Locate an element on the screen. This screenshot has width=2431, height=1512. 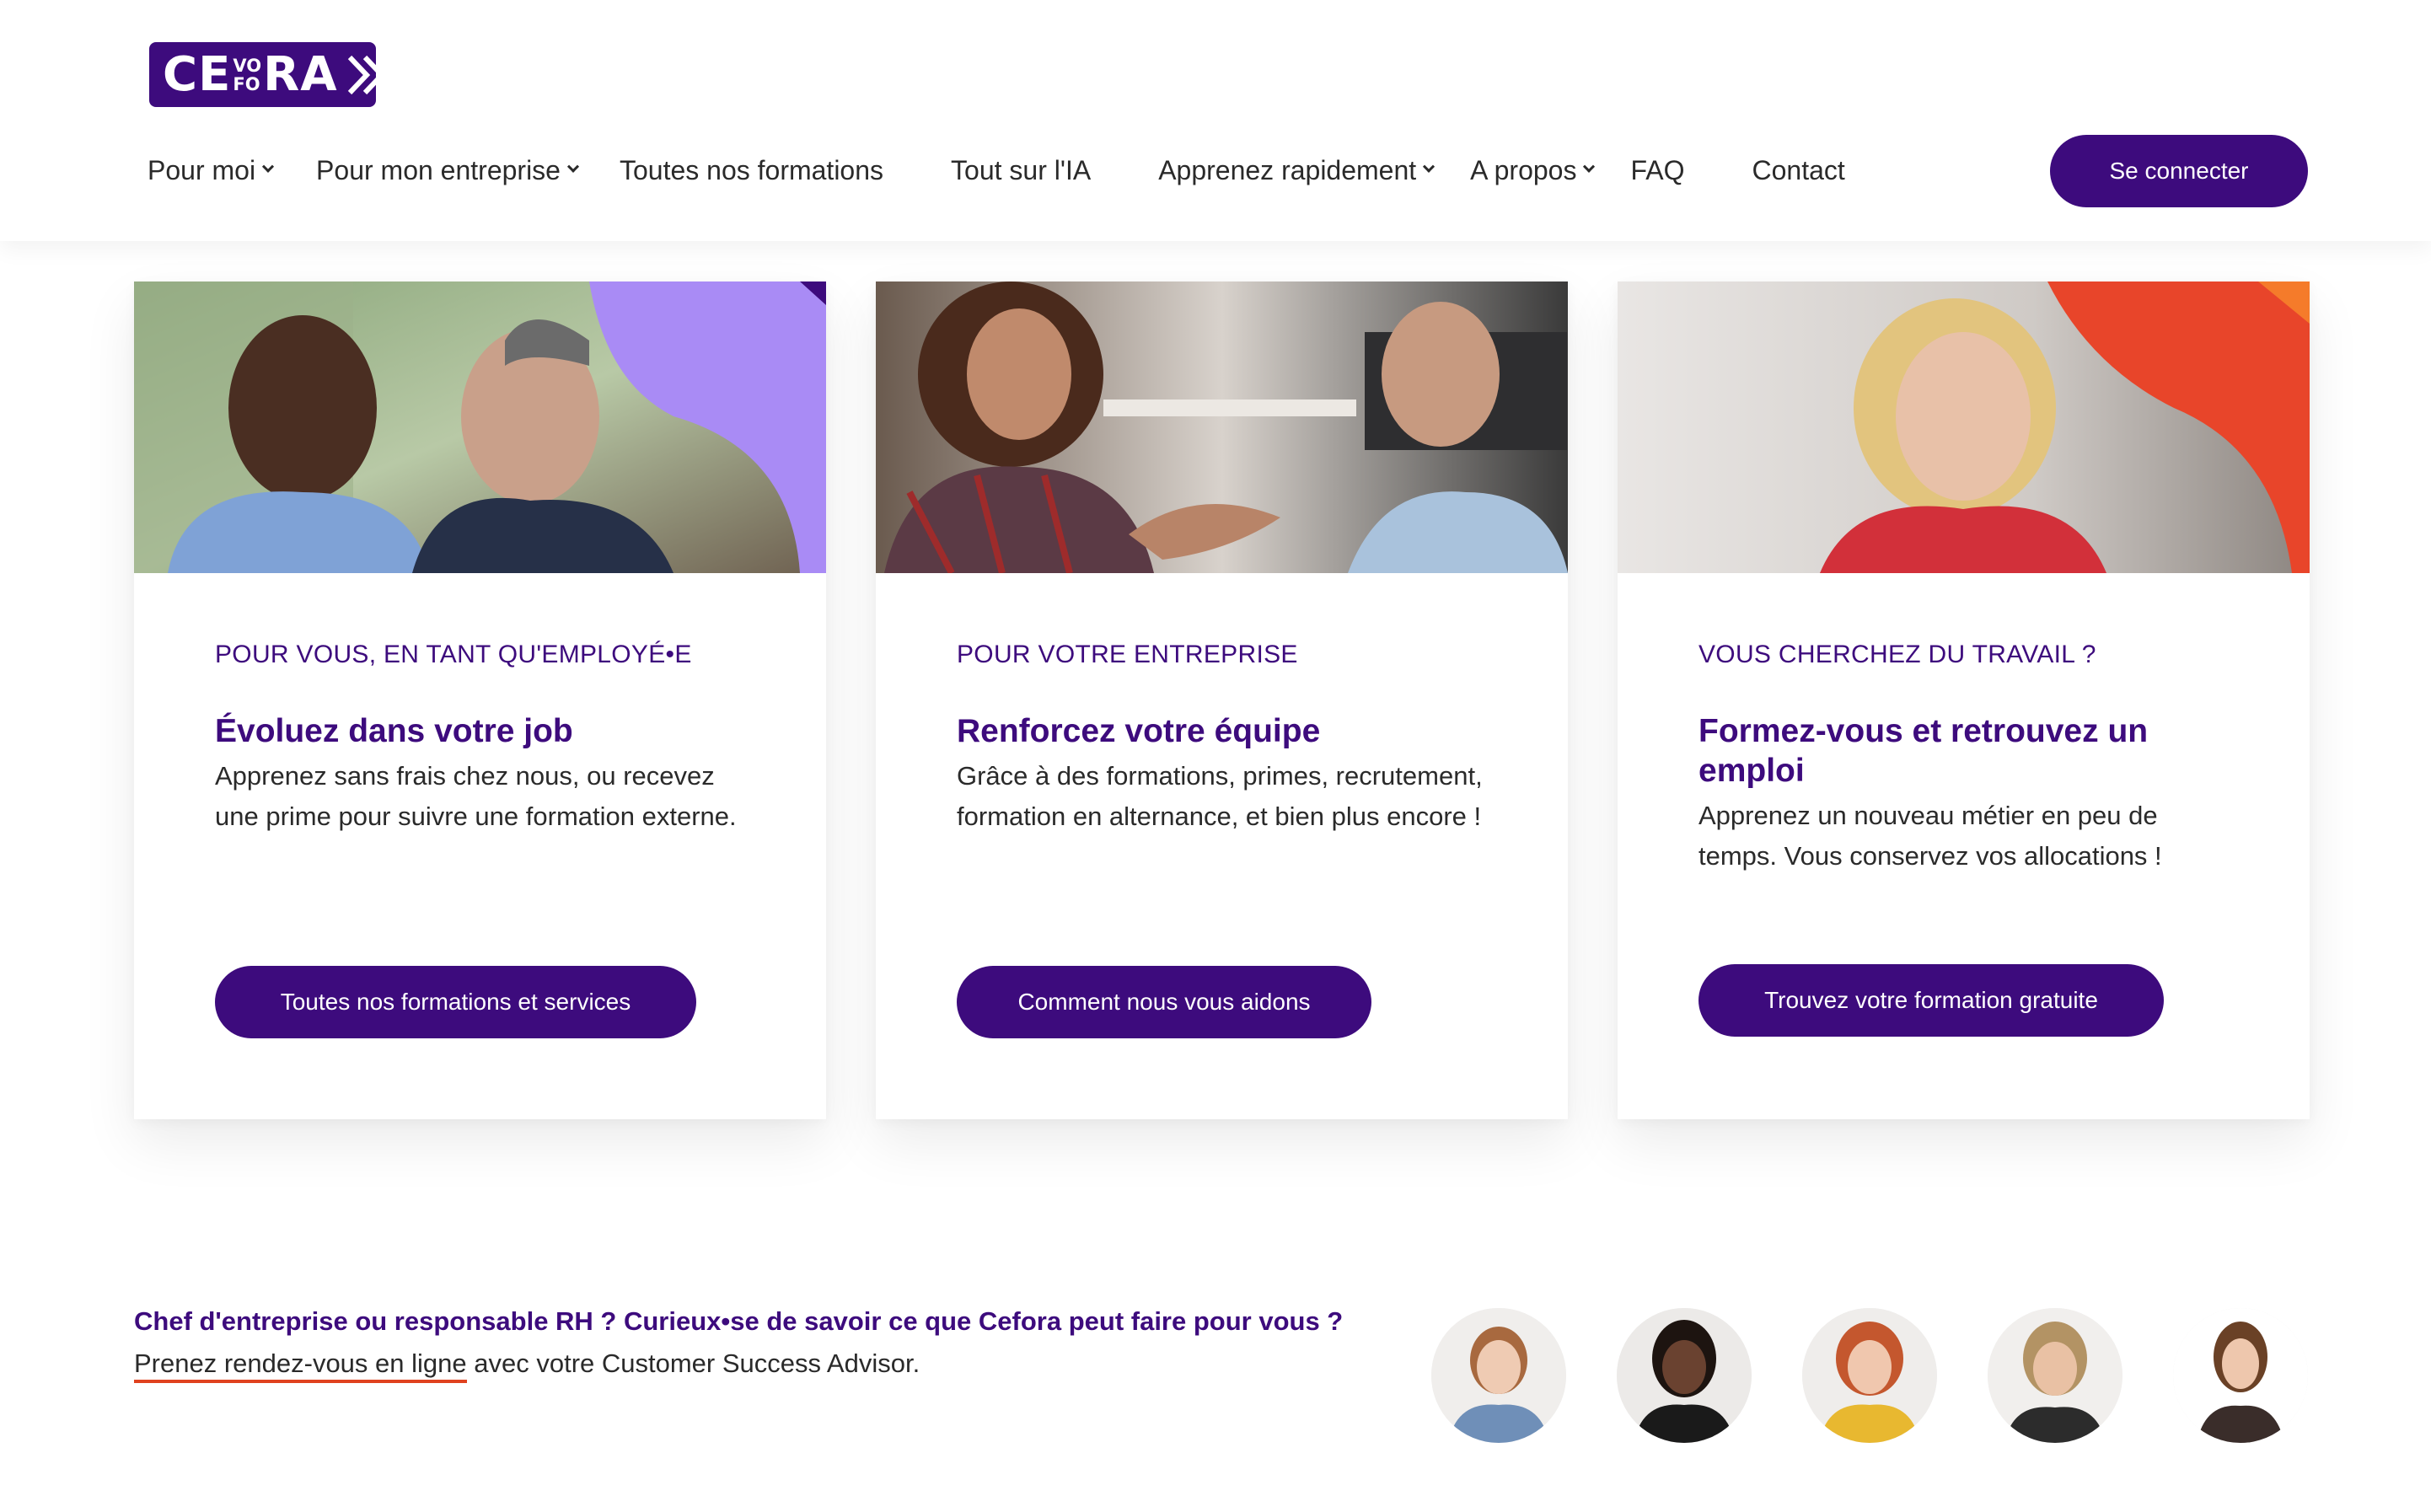
find-free-training-button: Trouvez votre formation gratuite is located at coordinates (1931, 1000).